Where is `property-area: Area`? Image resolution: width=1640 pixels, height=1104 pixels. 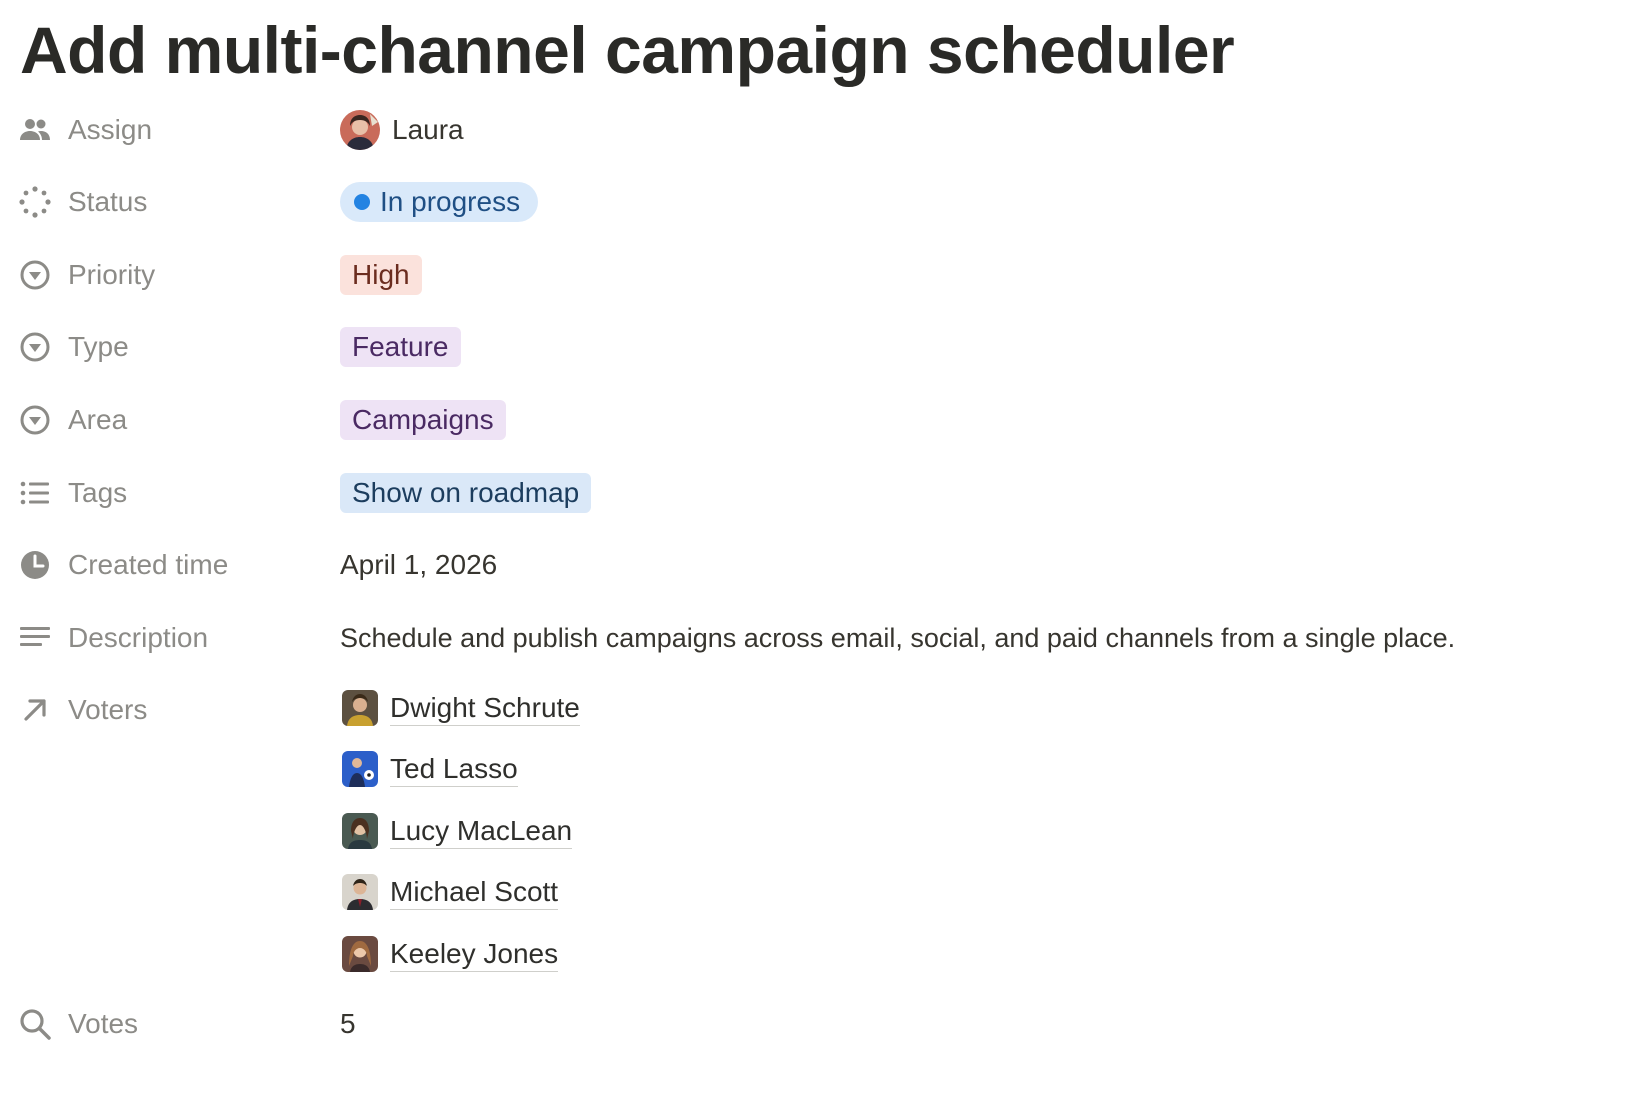 property-area: Area is located at coordinates (72, 420).